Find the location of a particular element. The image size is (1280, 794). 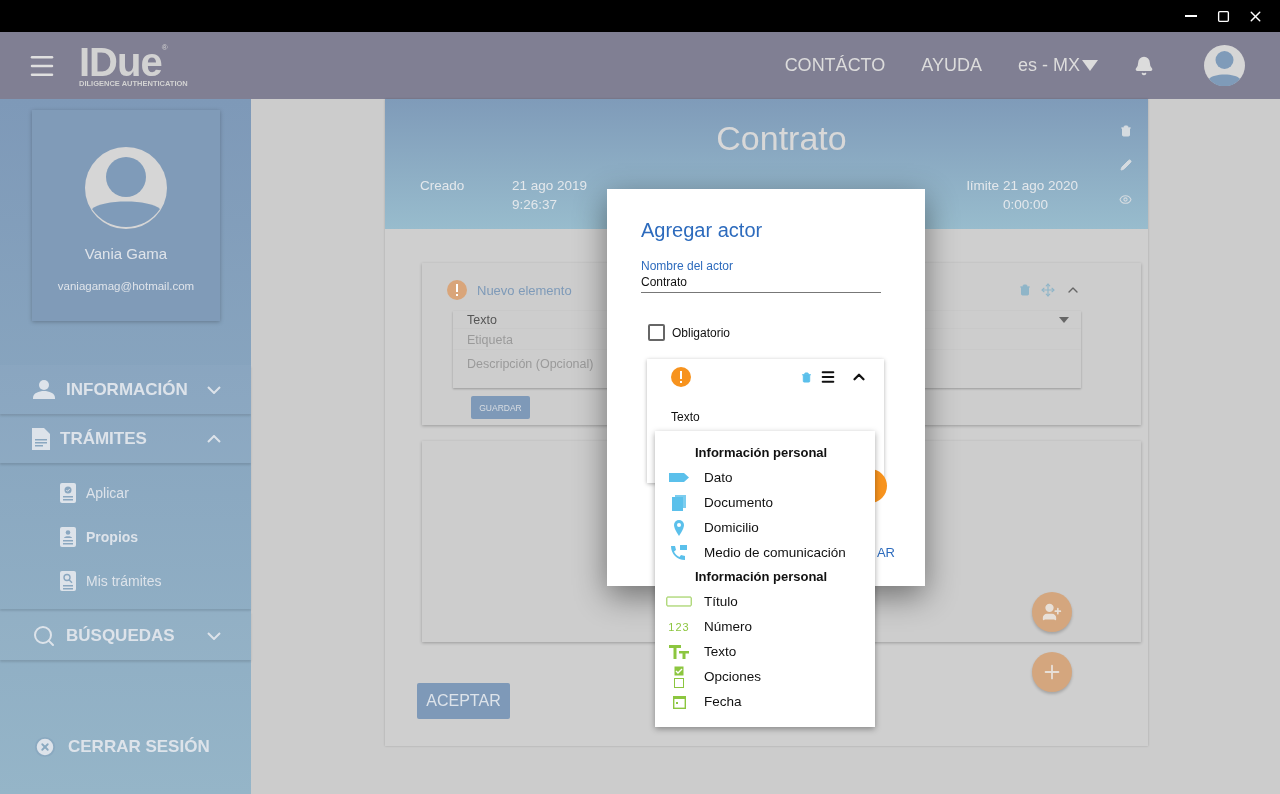

user-email: vaniagamag@hotmail.com is located at coordinates (126, 286).